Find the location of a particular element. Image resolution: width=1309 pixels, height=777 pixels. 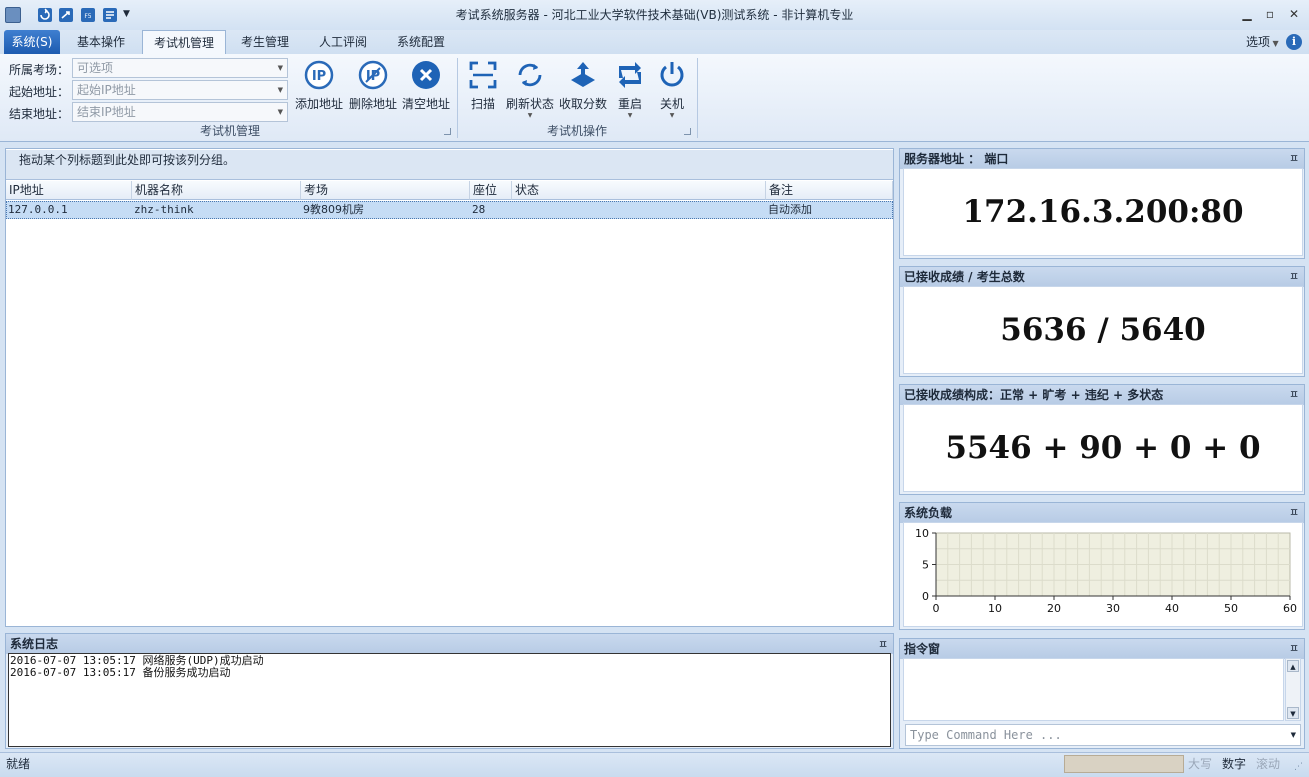

restart-label: 重启 is located at coordinates (629, 104).